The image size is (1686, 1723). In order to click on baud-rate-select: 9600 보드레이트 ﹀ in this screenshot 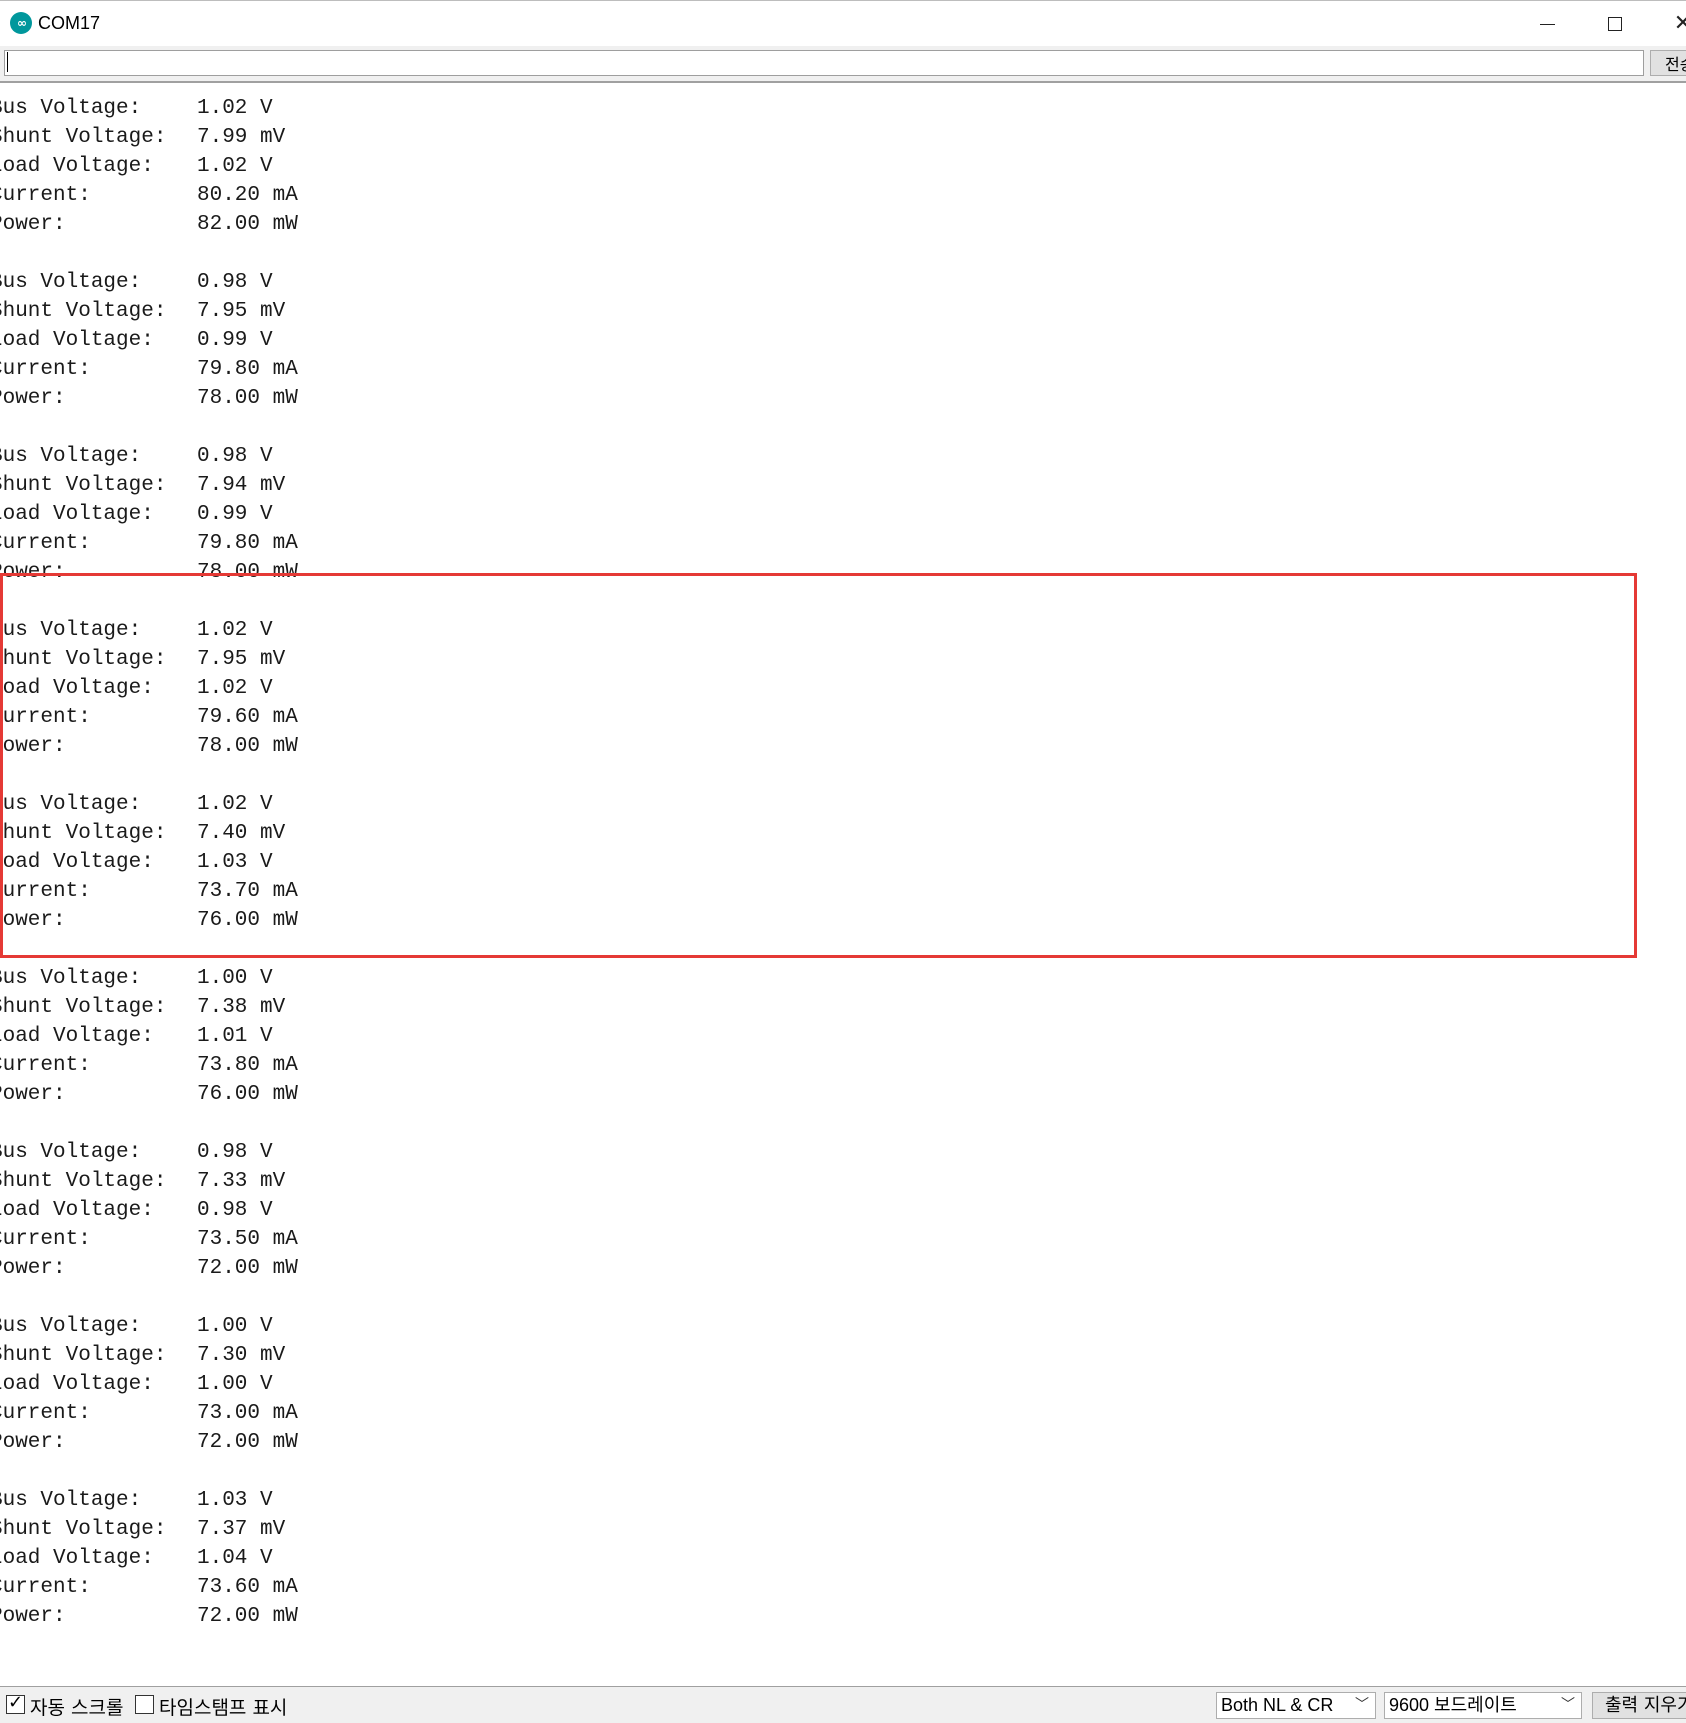, I will do `click(1483, 1705)`.